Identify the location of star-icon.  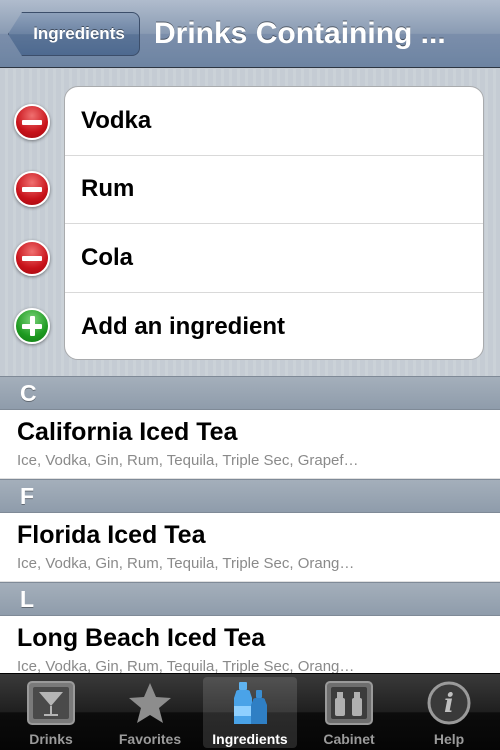
(150, 703).